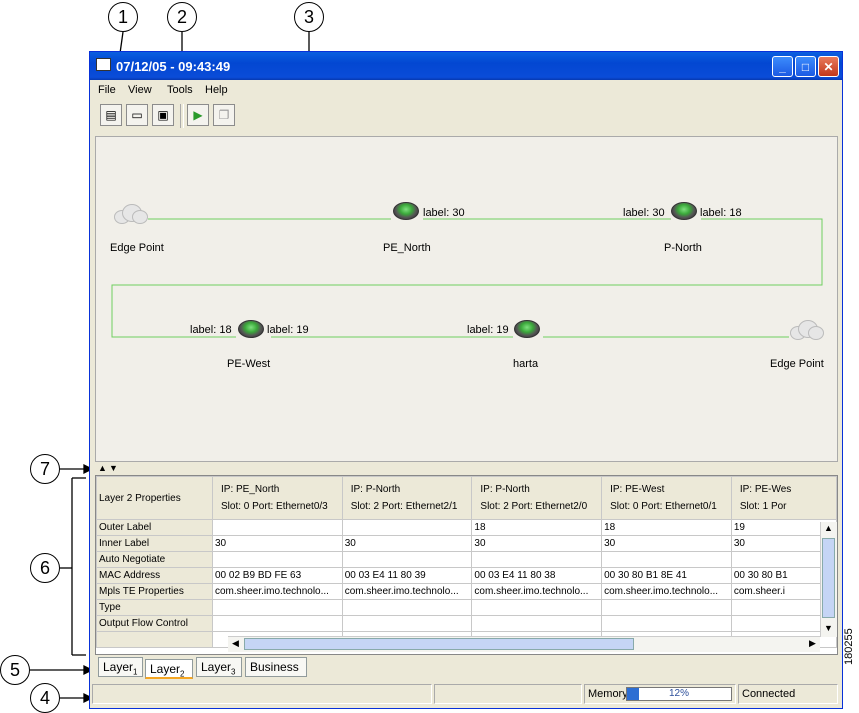  I want to click on tab-layer-1: Layer1, so click(120, 667).